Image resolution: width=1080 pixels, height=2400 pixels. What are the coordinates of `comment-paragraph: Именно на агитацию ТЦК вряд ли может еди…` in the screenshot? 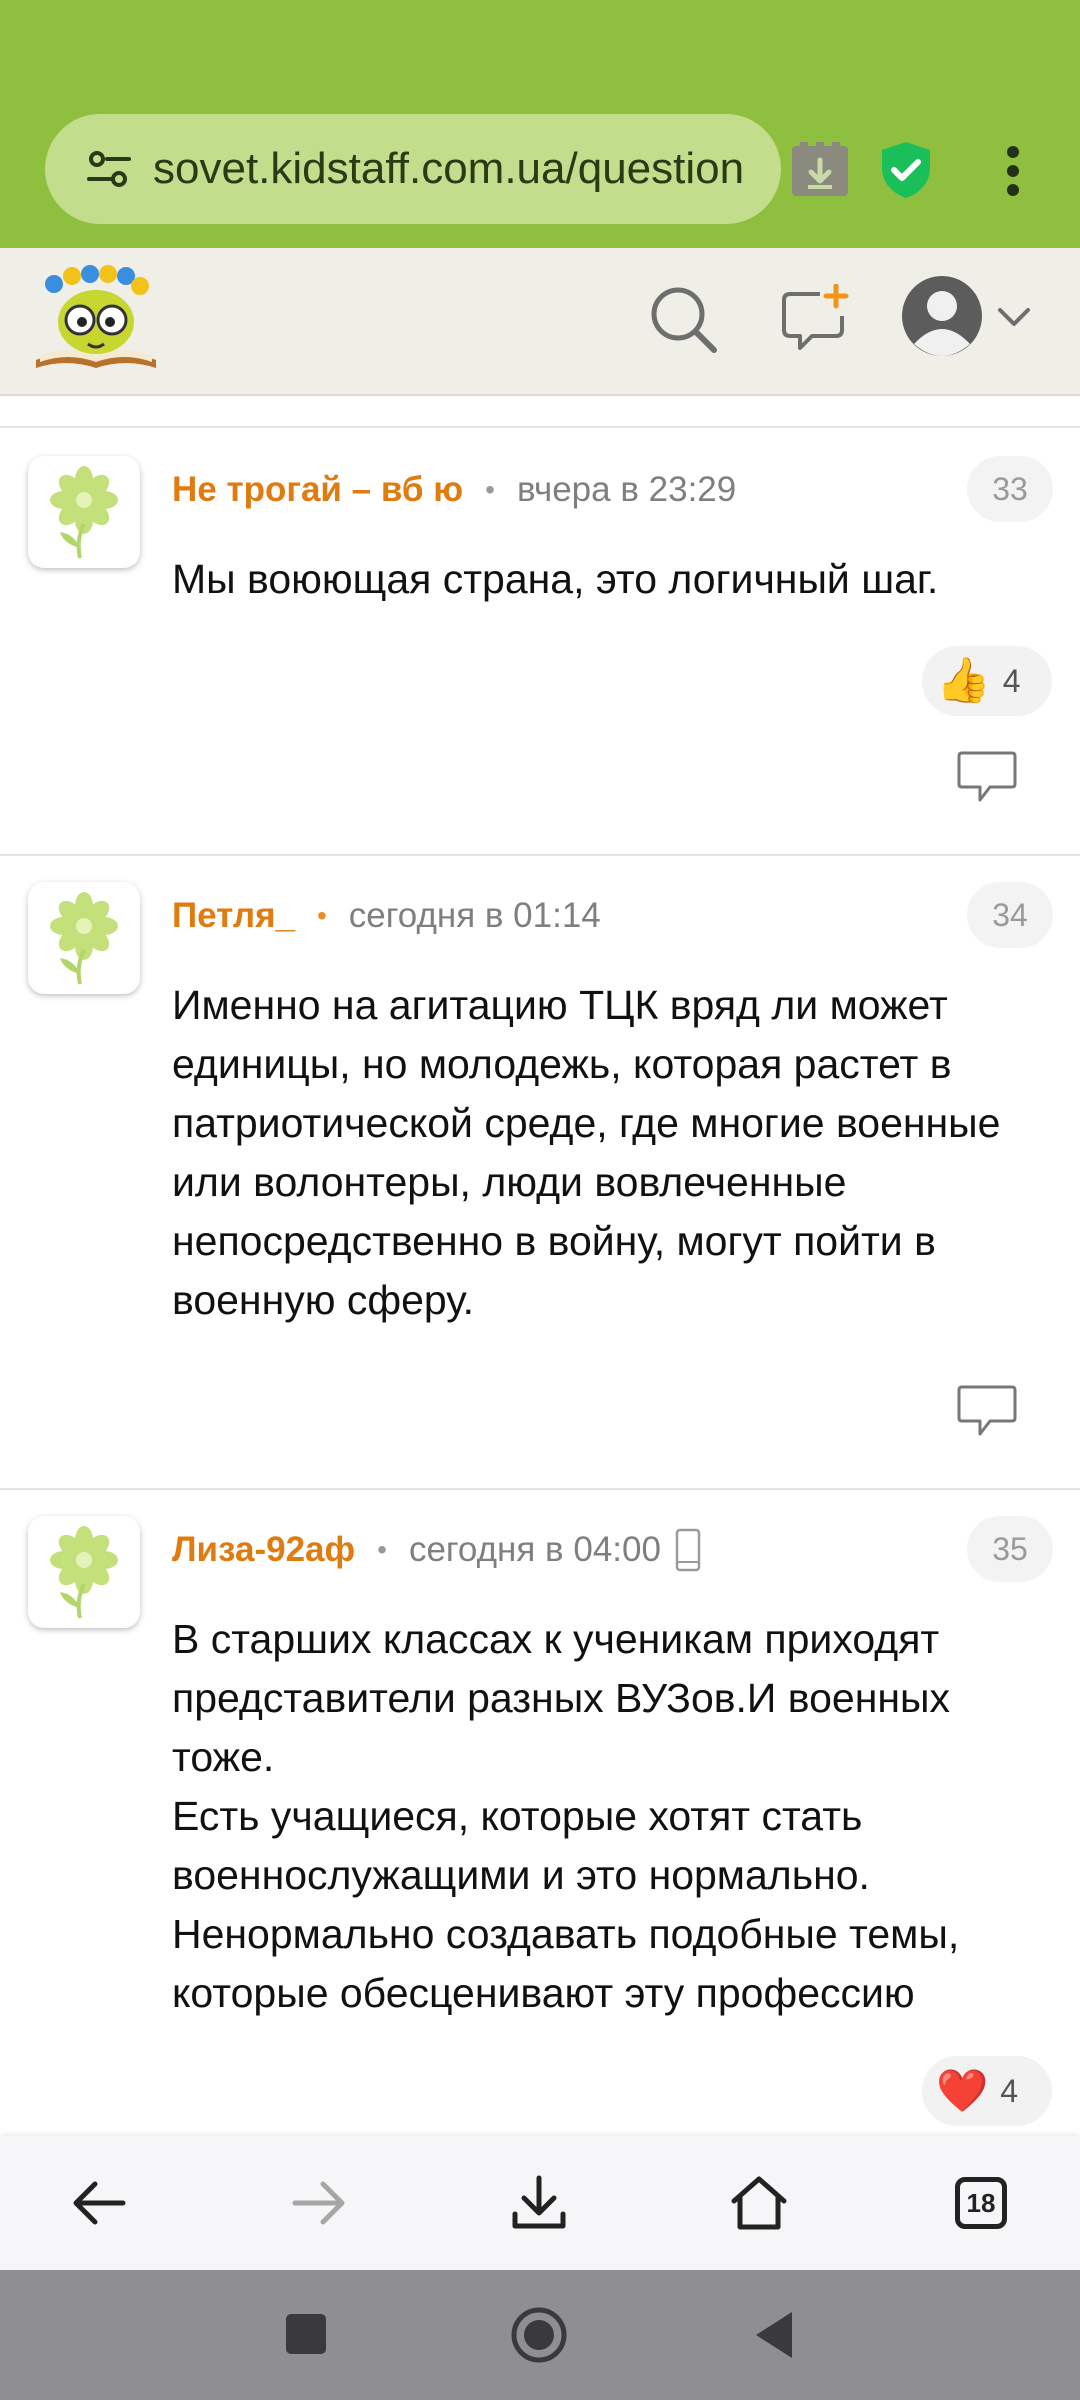 It's located at (586, 1152).